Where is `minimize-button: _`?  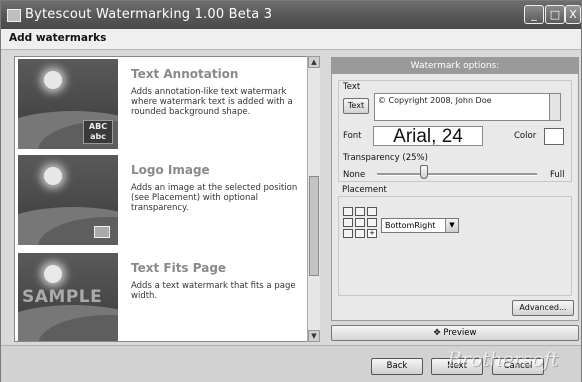 minimize-button: _ is located at coordinates (534, 14).